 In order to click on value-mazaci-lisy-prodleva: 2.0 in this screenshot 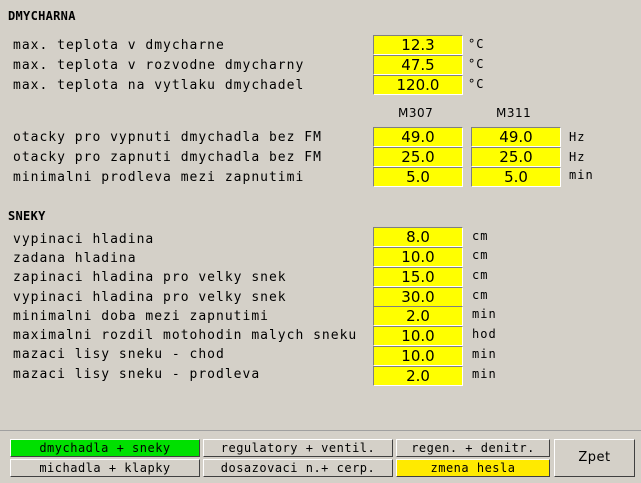, I will do `click(418, 376)`.